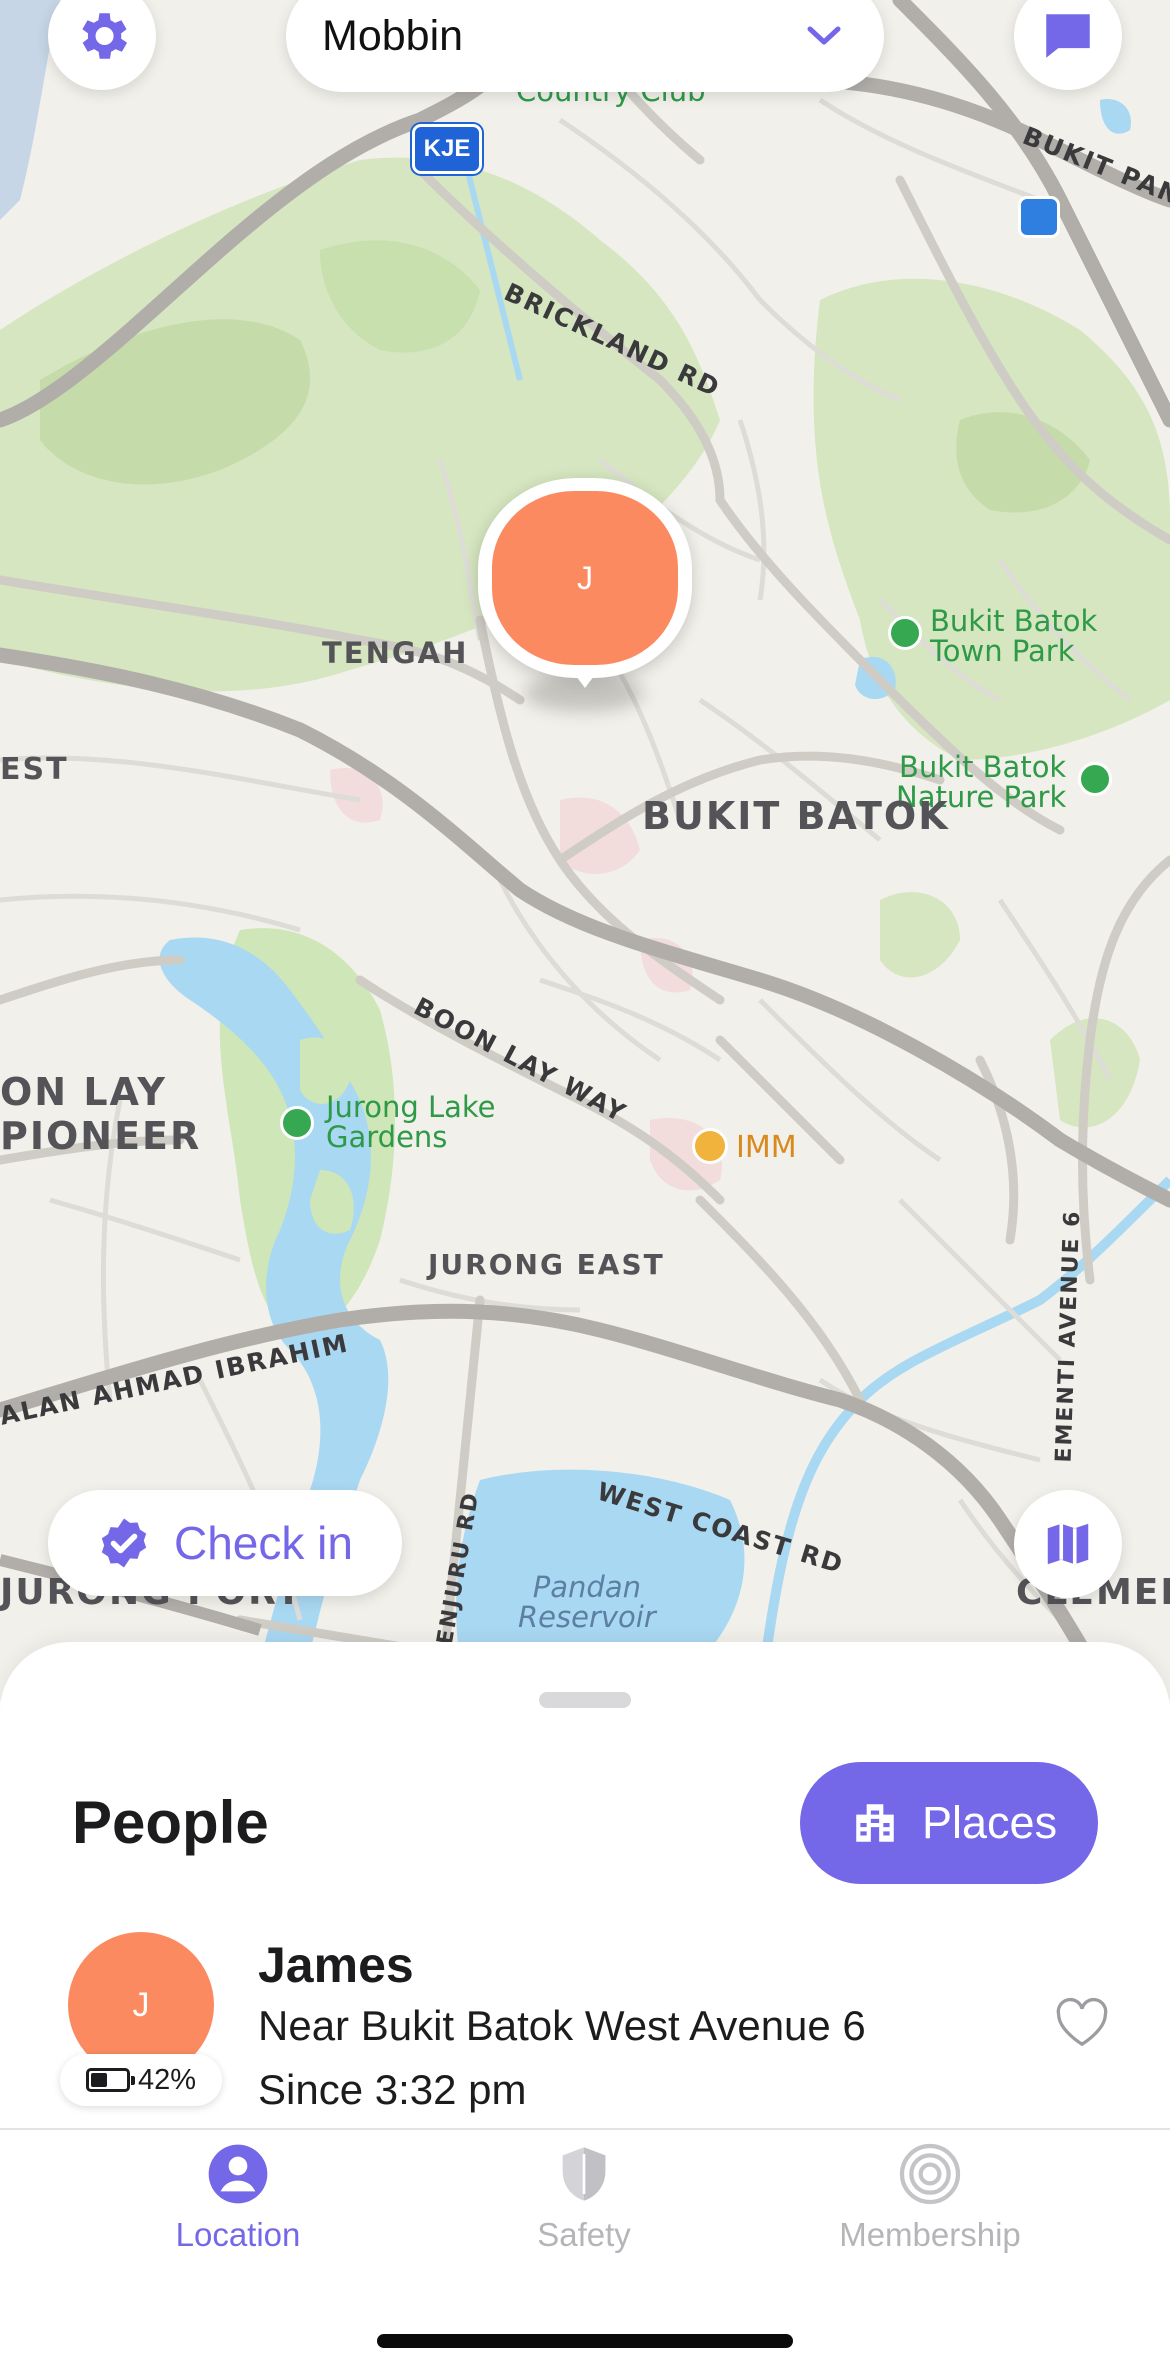 The image size is (1170, 2374). What do you see at coordinates (83, 1092) in the screenshot?
I see `map-label-boon-lay: ON LAY` at bounding box center [83, 1092].